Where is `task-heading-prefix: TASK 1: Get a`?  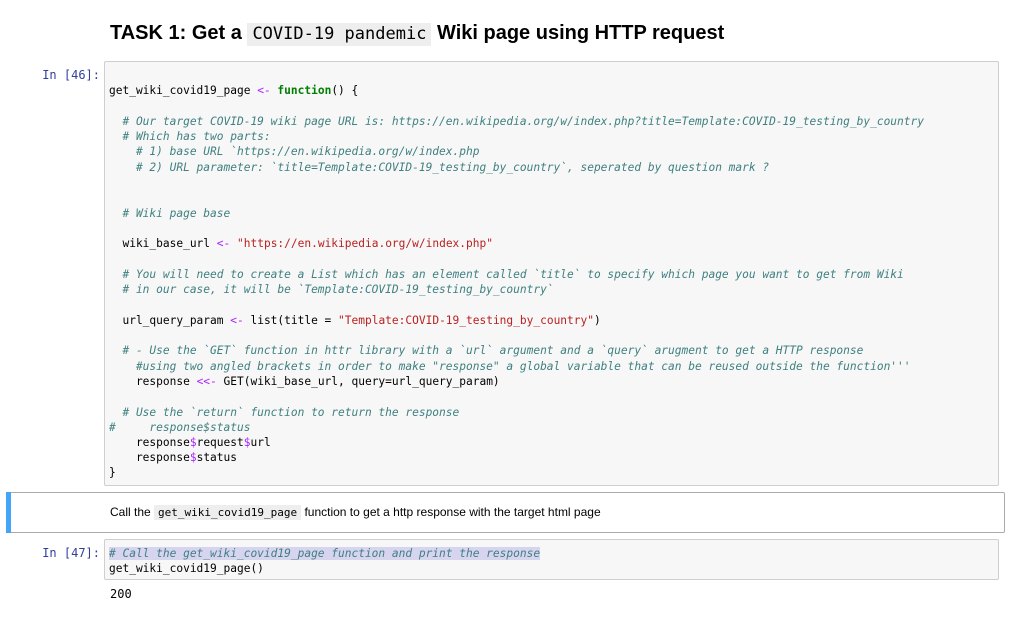 task-heading-prefix: TASK 1: Get a is located at coordinates (179, 33).